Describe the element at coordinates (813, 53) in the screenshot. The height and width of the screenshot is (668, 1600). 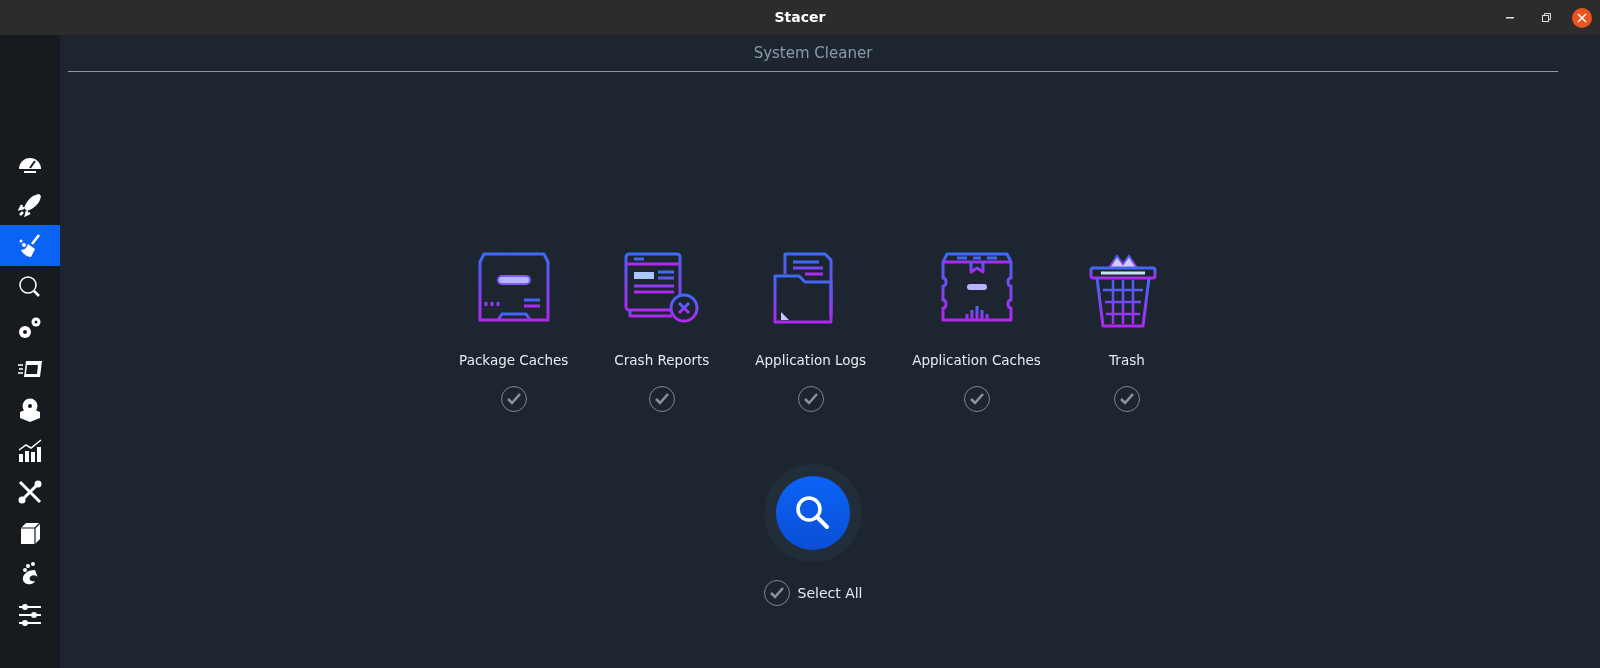
I see `page-title: System Cleaner` at that location.